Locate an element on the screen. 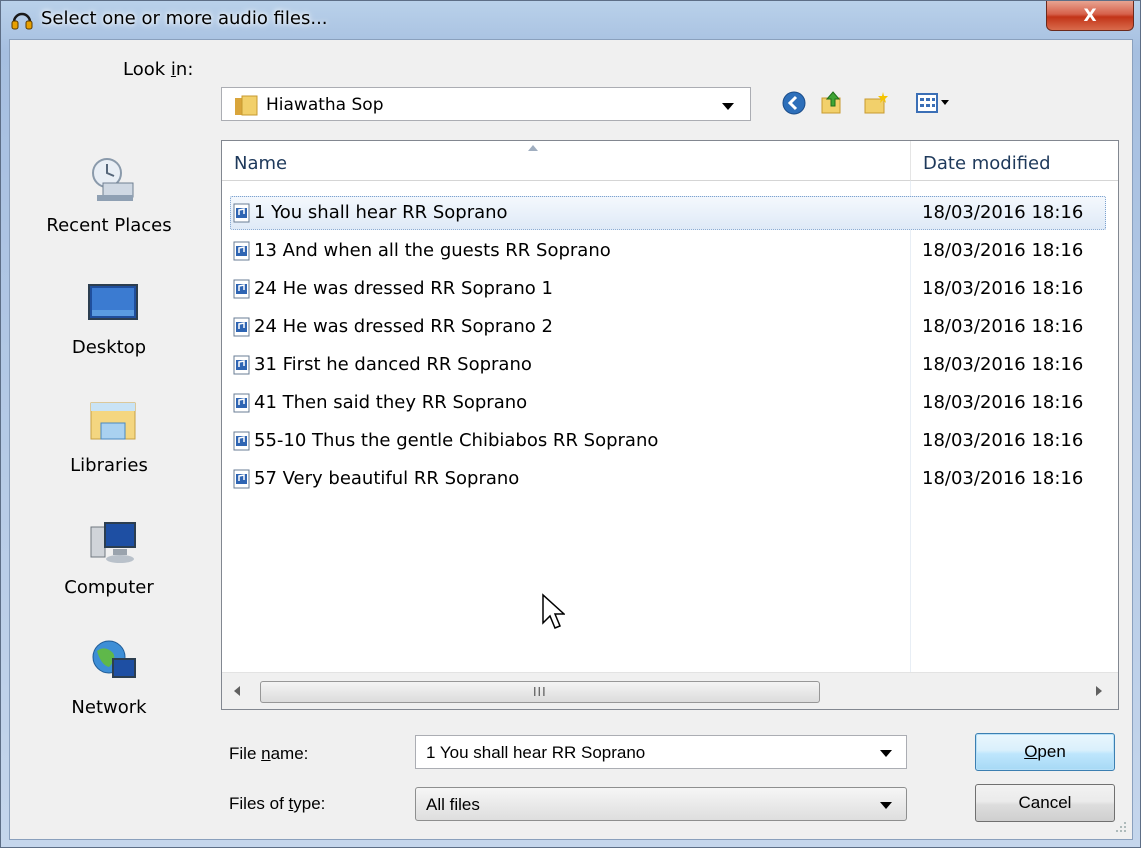  network-icon is located at coordinates (114, 659).